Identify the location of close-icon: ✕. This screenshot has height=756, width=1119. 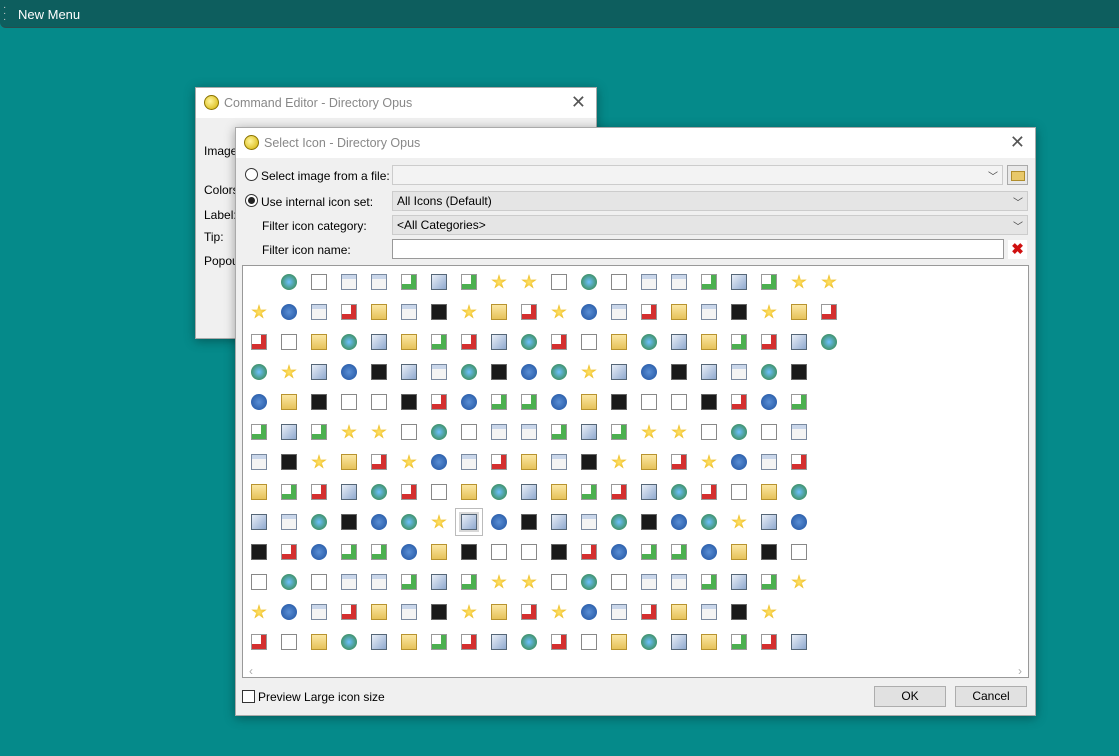
(1017, 142).